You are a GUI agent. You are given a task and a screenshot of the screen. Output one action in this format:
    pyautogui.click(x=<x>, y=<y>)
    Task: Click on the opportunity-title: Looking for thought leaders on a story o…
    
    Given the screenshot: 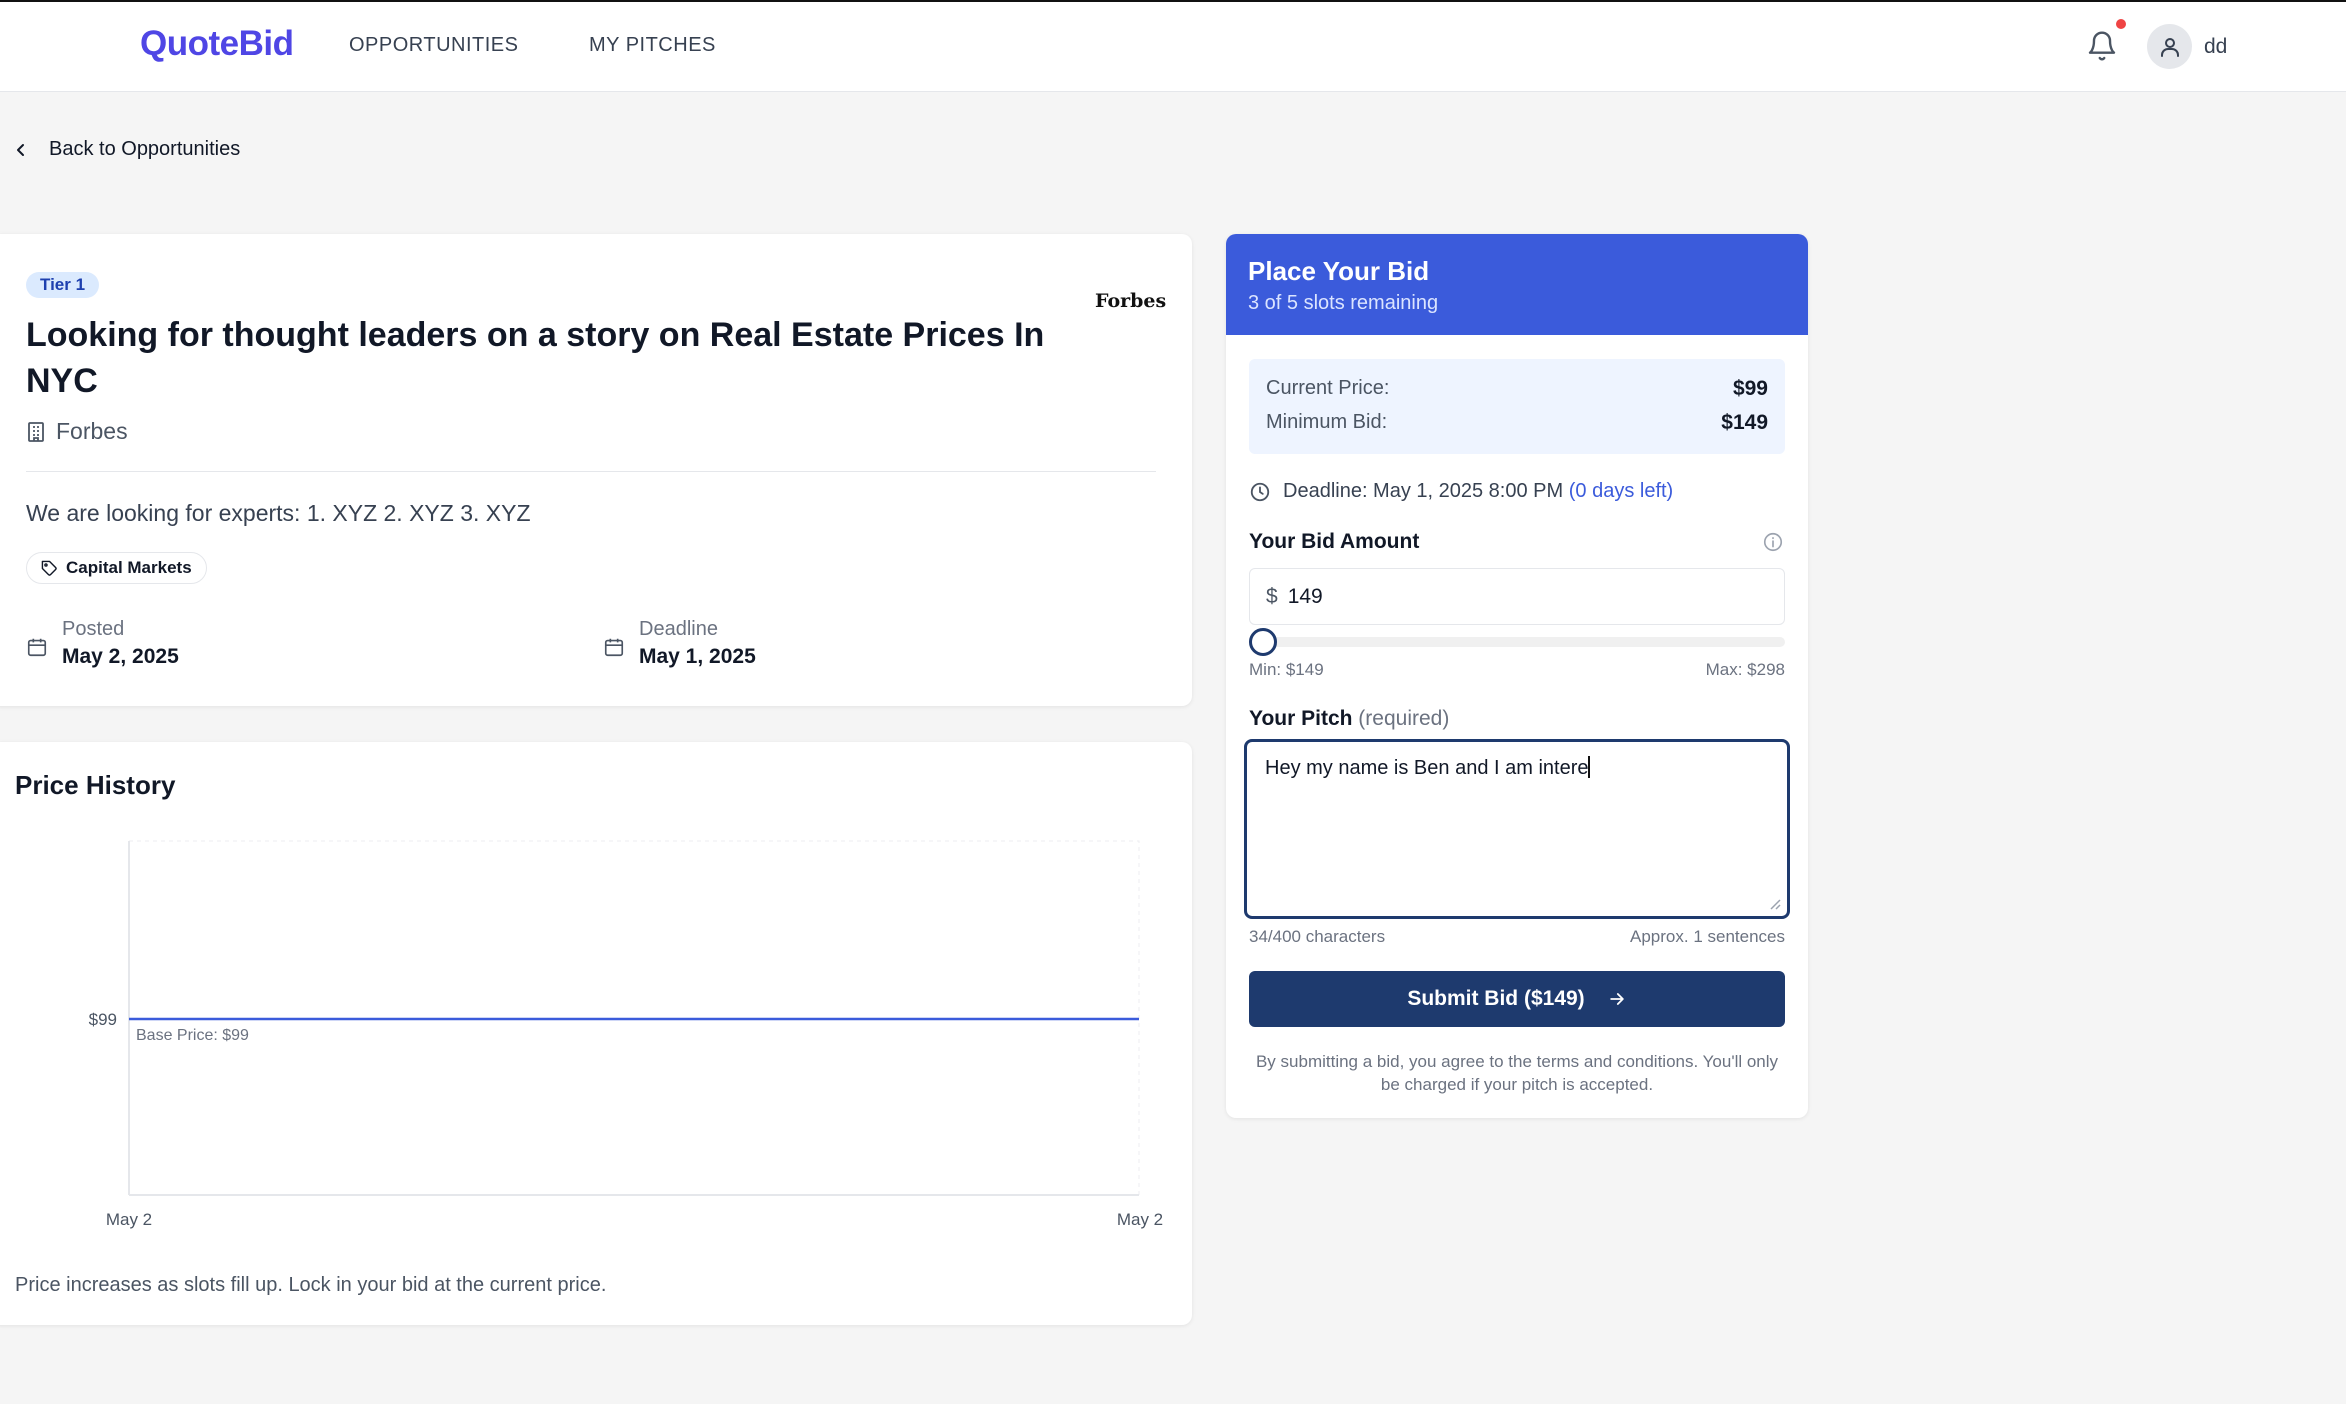 What is the action you would take?
    pyautogui.click(x=535, y=358)
    